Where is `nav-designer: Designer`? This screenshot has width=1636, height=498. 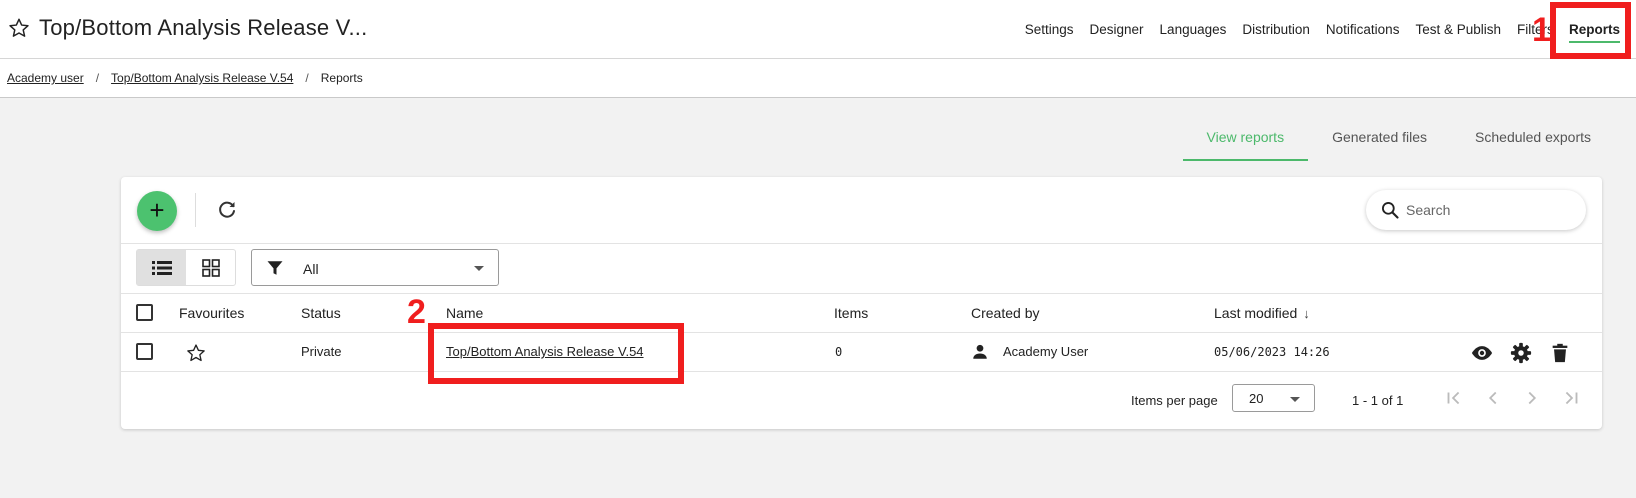 nav-designer: Designer is located at coordinates (1117, 29).